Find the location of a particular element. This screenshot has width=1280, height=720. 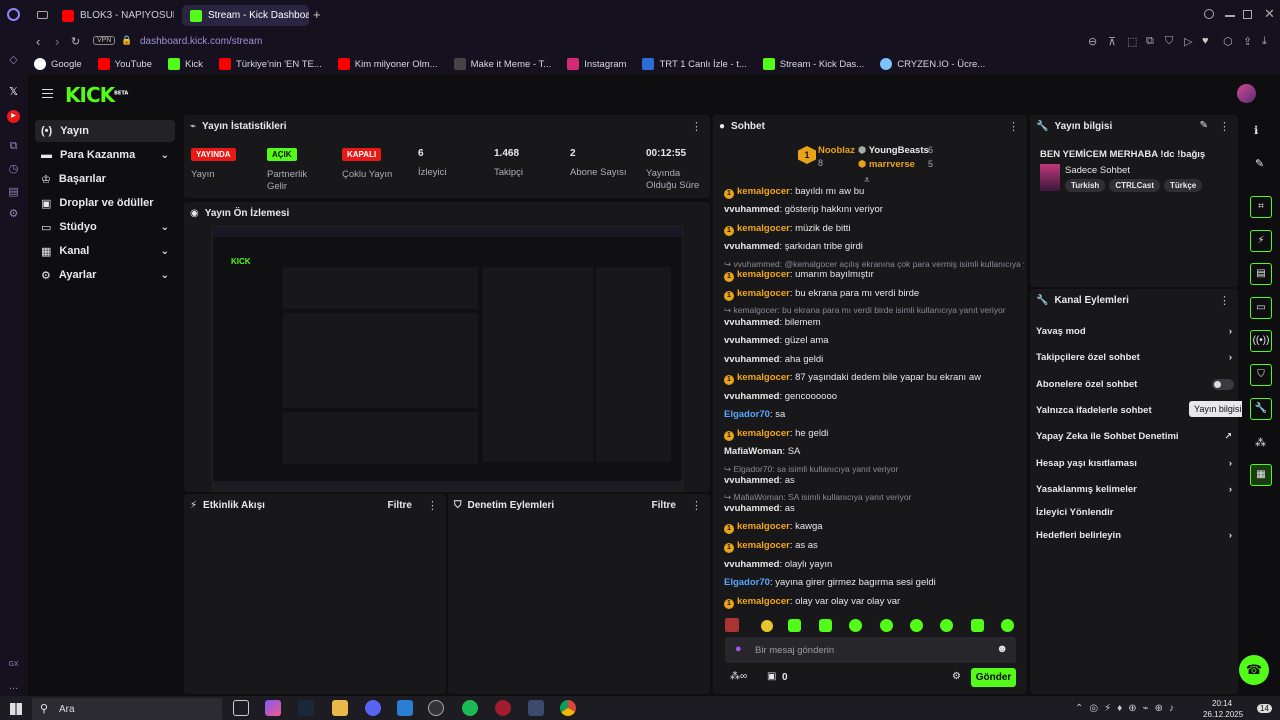

heart-icon: ♥ is located at coordinates (1205, 41).